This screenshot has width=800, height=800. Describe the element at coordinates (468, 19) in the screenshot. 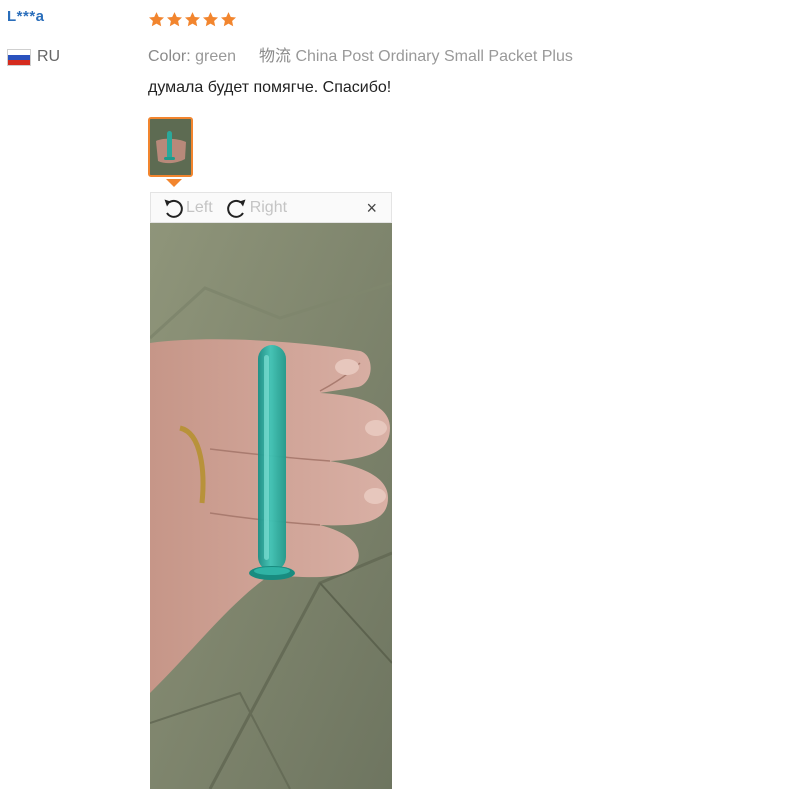

I see `star-rating` at that location.